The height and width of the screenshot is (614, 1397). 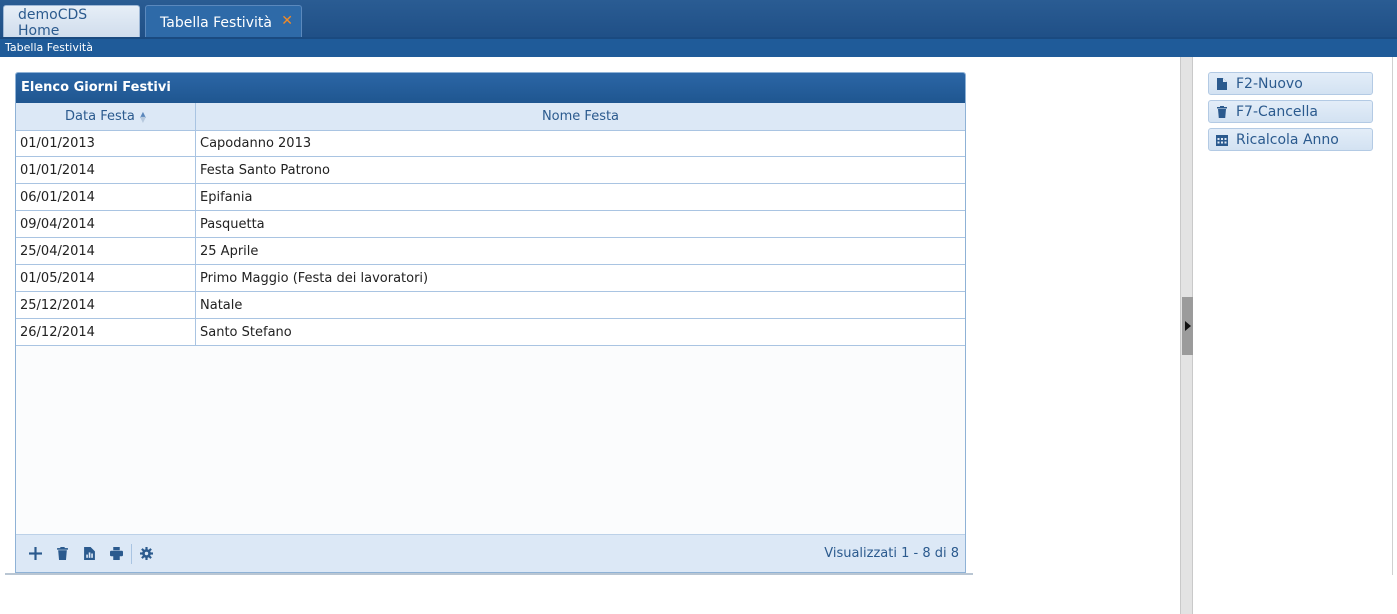 What do you see at coordinates (256, 143) in the screenshot?
I see `cell-name: Capodanno 2013` at bounding box center [256, 143].